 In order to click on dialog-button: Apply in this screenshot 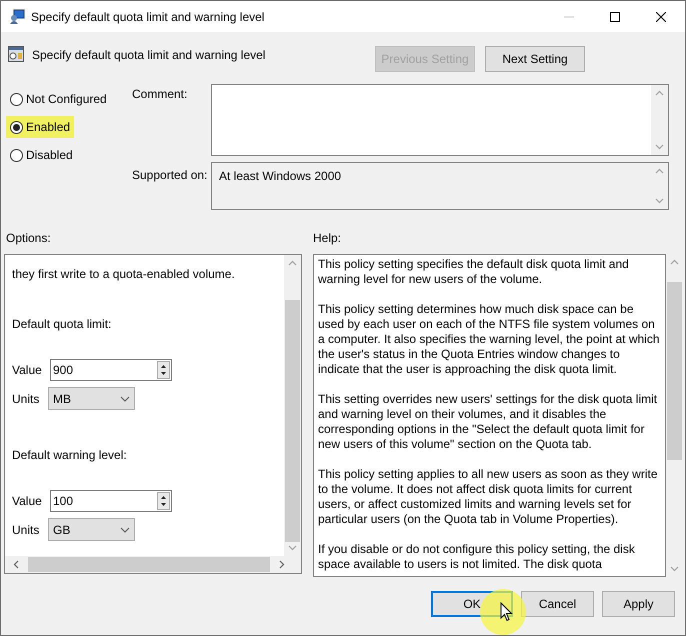, I will do `click(638, 604)`.